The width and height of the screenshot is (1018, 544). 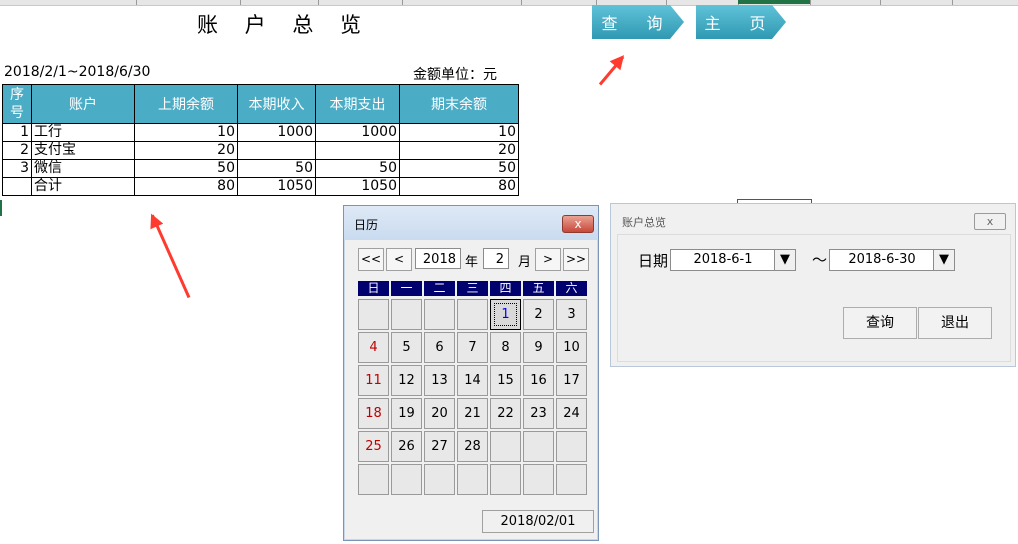 I want to click on month-label: 月, so click(x=525, y=262).